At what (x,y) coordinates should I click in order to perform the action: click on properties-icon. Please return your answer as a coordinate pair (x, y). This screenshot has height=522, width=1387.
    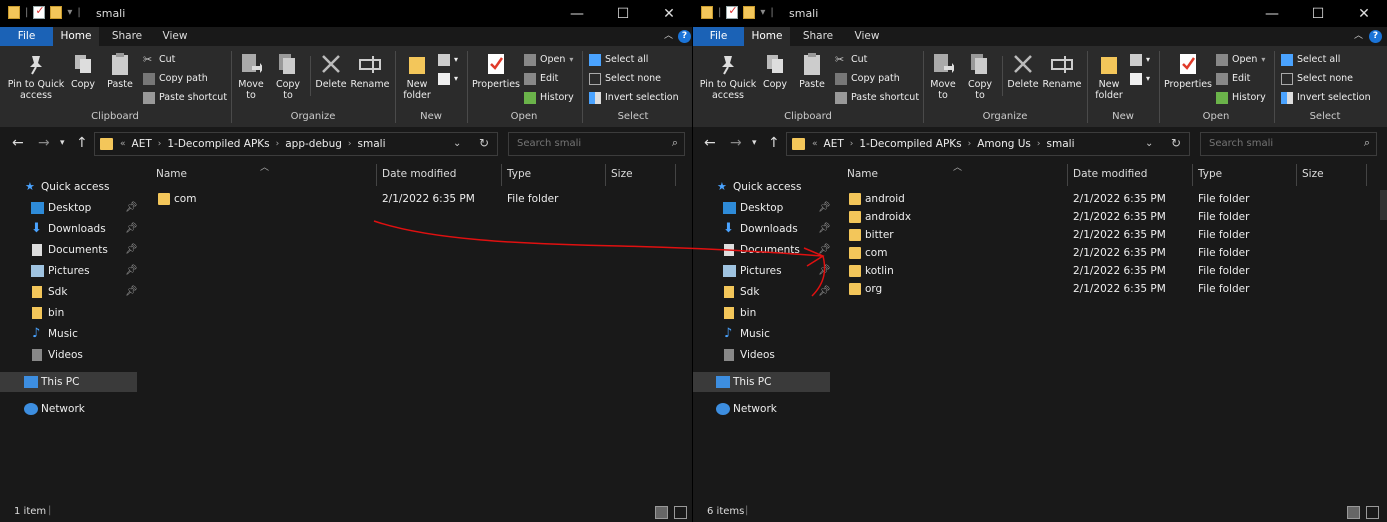
    Looking at the image, I should click on (39, 11).